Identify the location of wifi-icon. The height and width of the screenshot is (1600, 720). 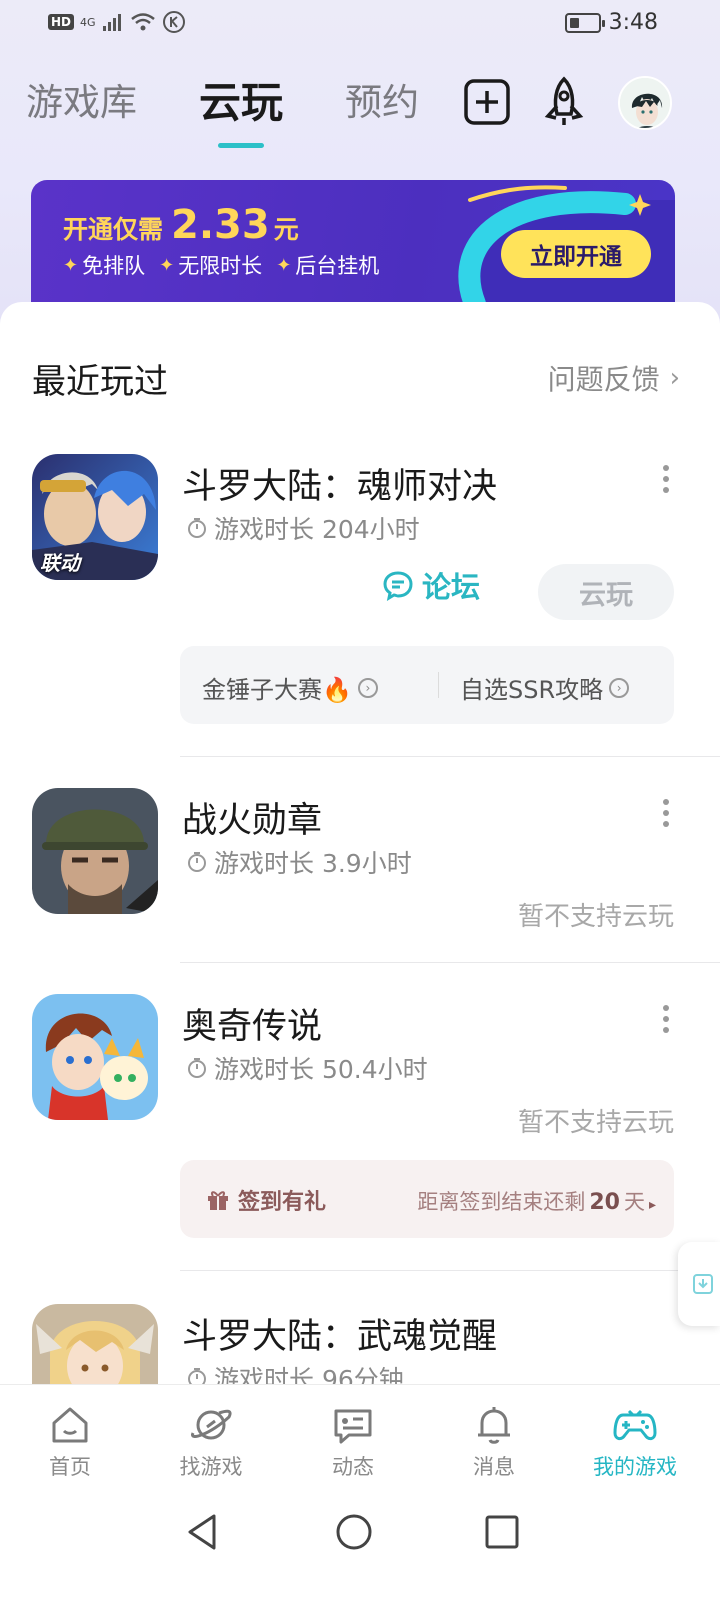
(142, 22).